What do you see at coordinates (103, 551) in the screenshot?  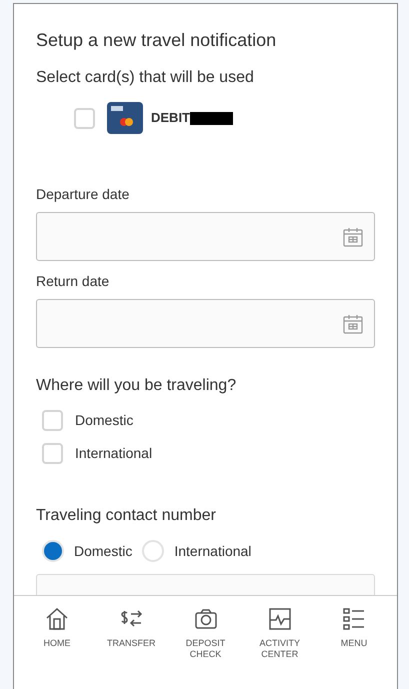 I see `radio-label: Domestic` at bounding box center [103, 551].